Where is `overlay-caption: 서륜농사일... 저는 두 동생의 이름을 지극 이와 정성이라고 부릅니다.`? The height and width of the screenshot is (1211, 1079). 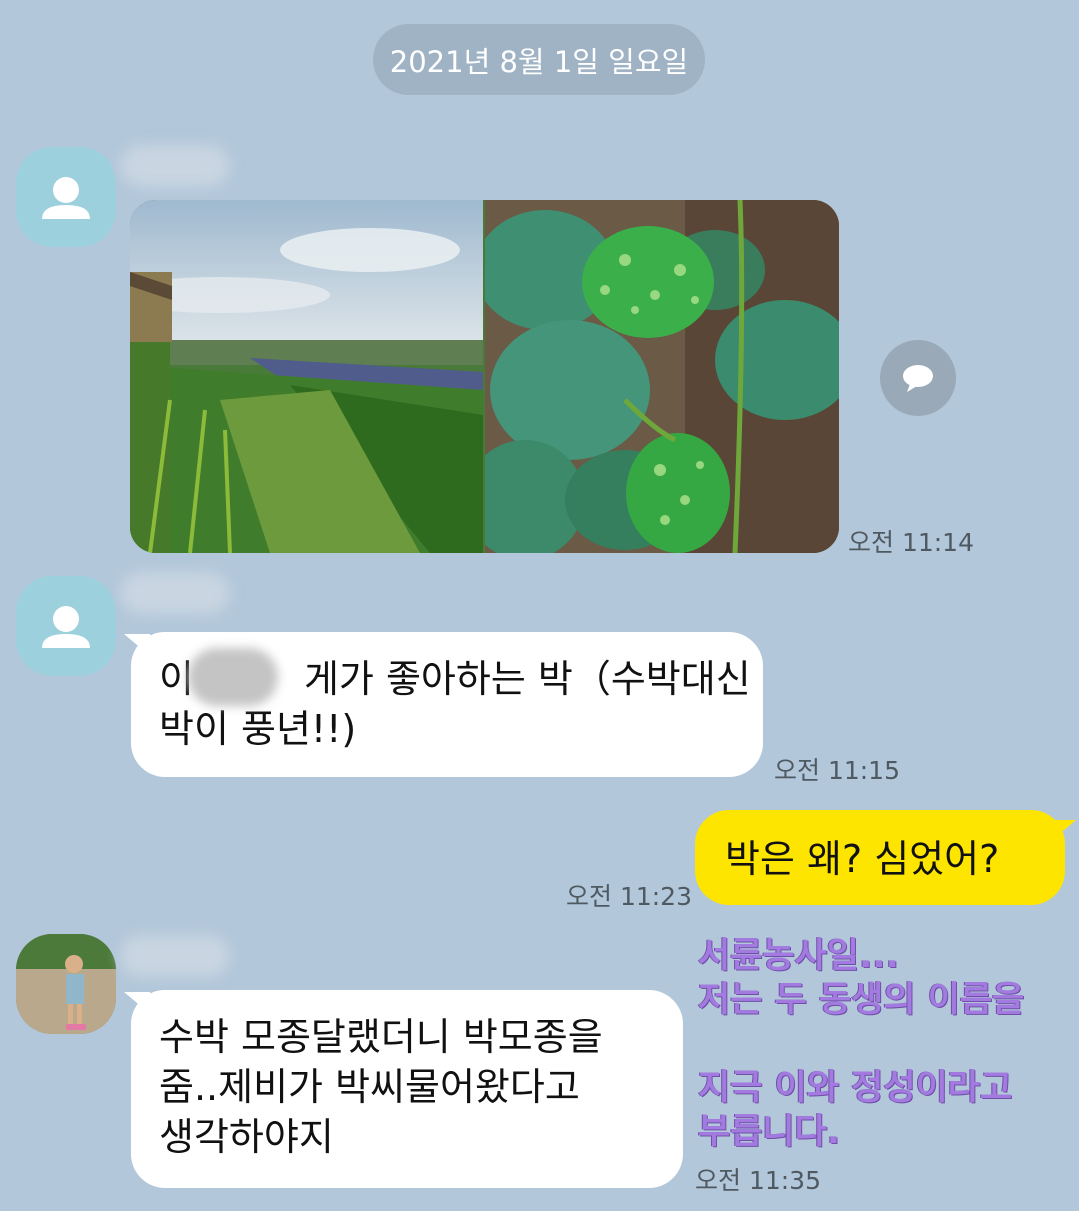 overlay-caption: 서륜농사일... 저는 두 동생의 이름을 지극 이와 정성이라고 부릅니다. is located at coordinates (885, 1044).